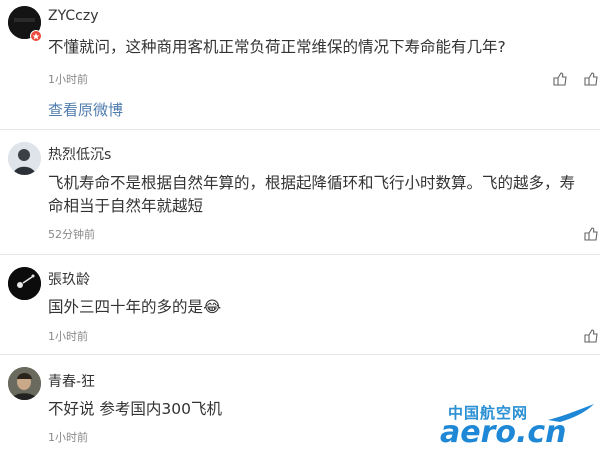  Describe the element at coordinates (560, 78) in the screenshot. I see `reply-icon` at that location.